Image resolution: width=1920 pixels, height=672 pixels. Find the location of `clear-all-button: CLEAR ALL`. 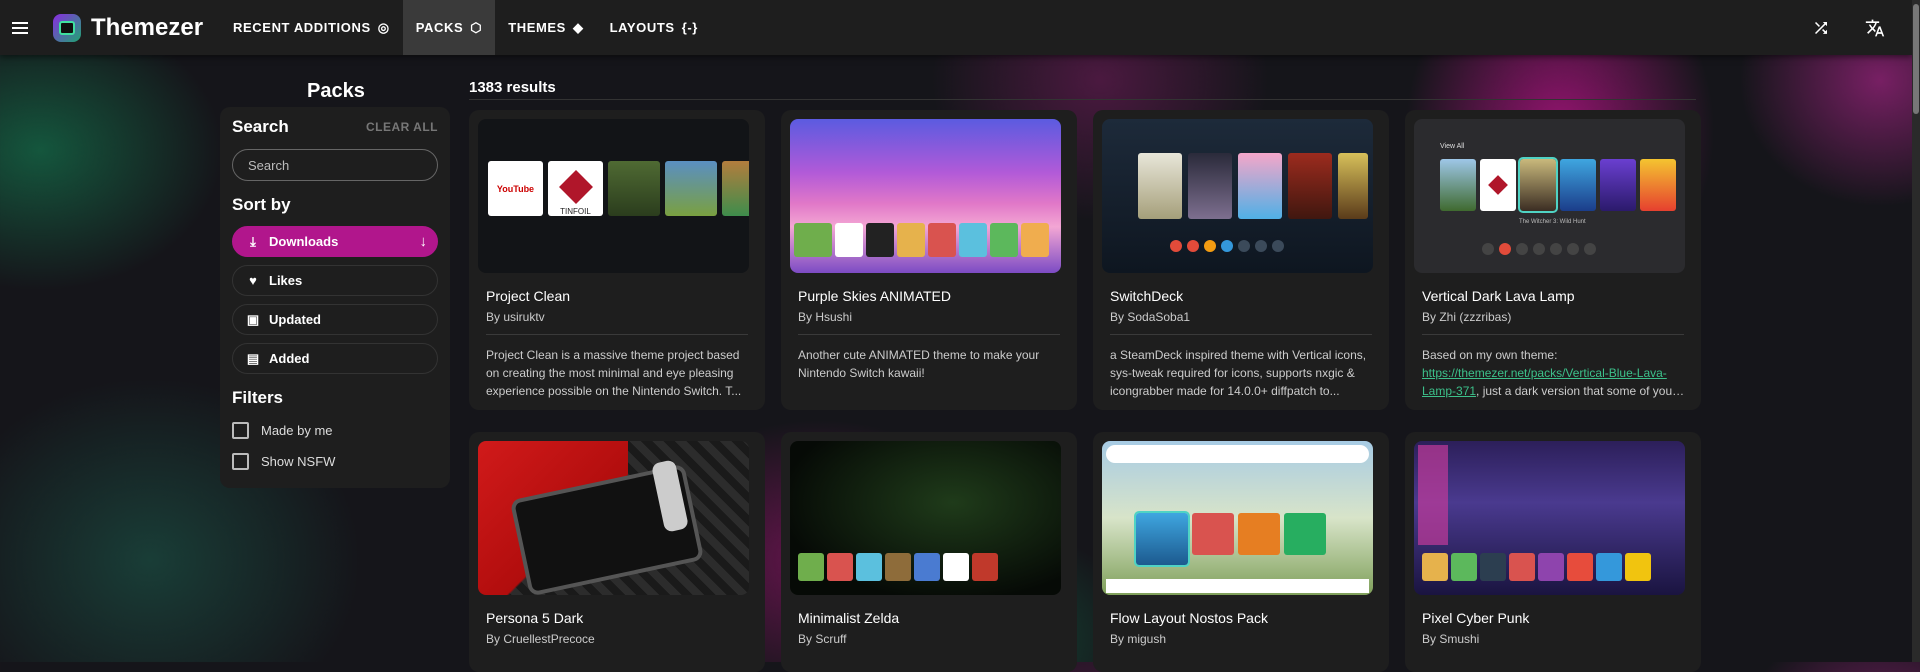

clear-all-button: CLEAR ALL is located at coordinates (402, 127).